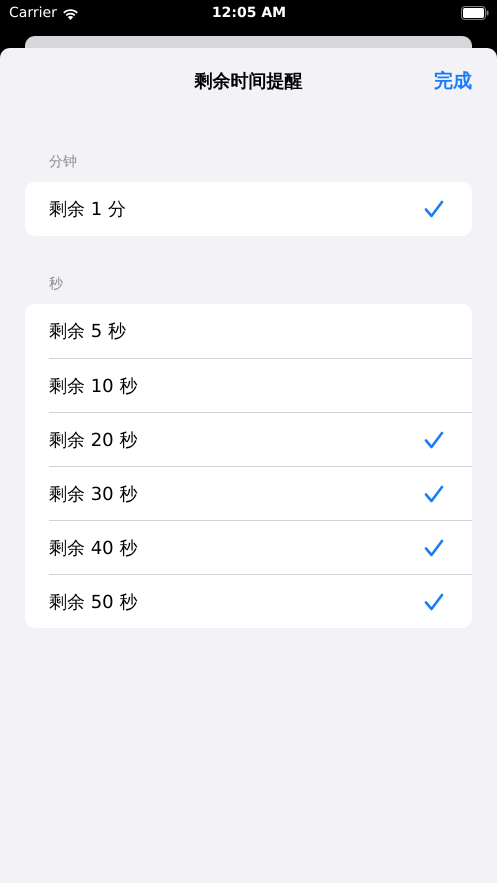 The width and height of the screenshot is (497, 883). Describe the element at coordinates (248, 81) in the screenshot. I see `sheet-title: 剩余时间提醒` at that location.